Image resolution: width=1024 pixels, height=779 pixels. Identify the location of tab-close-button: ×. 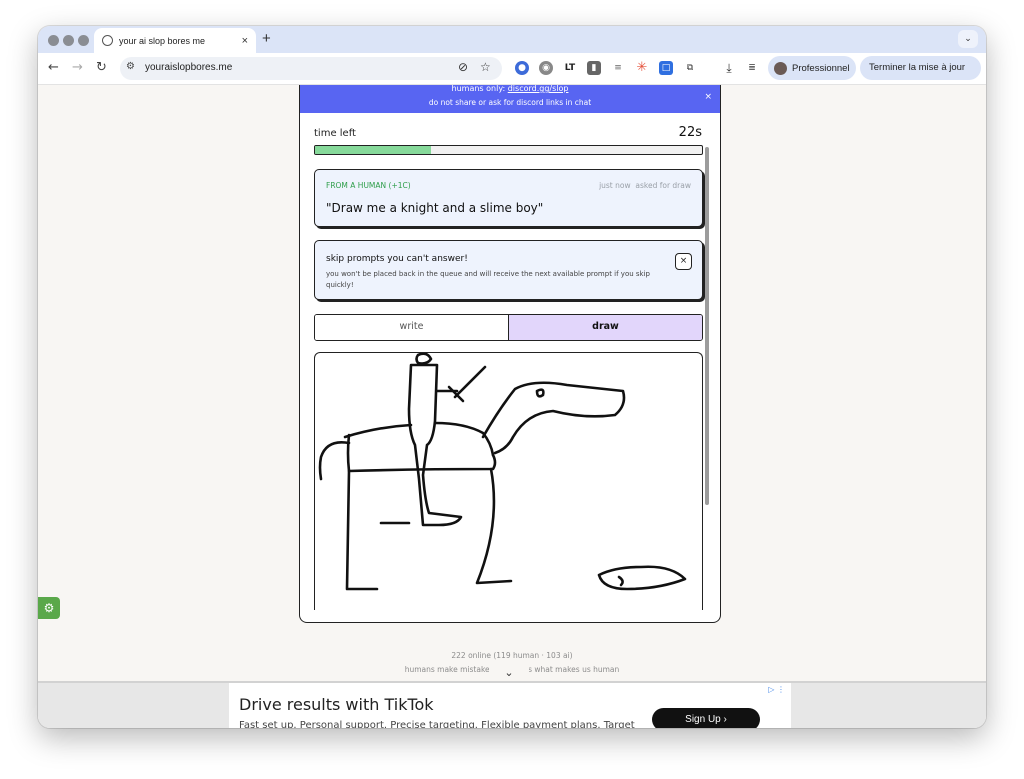
(245, 41).